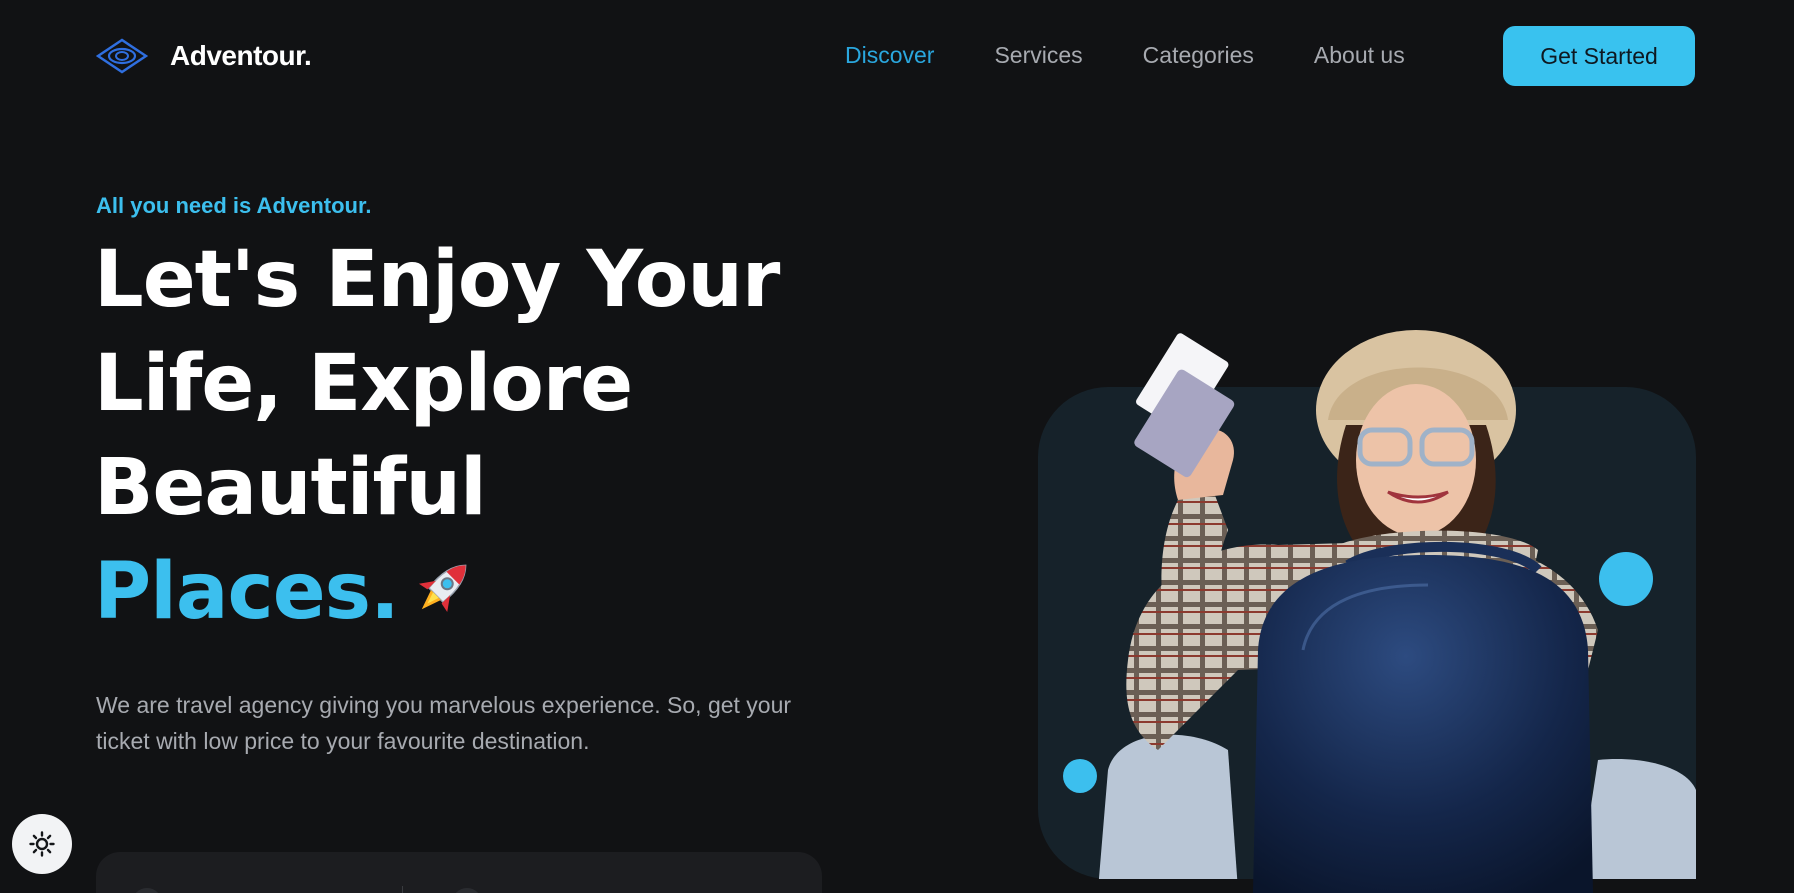 Image resolution: width=1794 pixels, height=893 pixels. Describe the element at coordinates (437, 280) in the screenshot. I see `headline-line-1: Let's Enjoy Your` at that location.